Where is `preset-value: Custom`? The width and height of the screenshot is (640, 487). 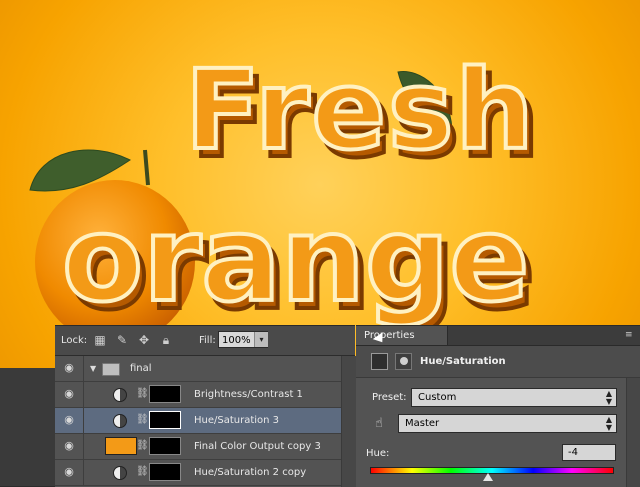
preset-value: Custom is located at coordinates (437, 397).